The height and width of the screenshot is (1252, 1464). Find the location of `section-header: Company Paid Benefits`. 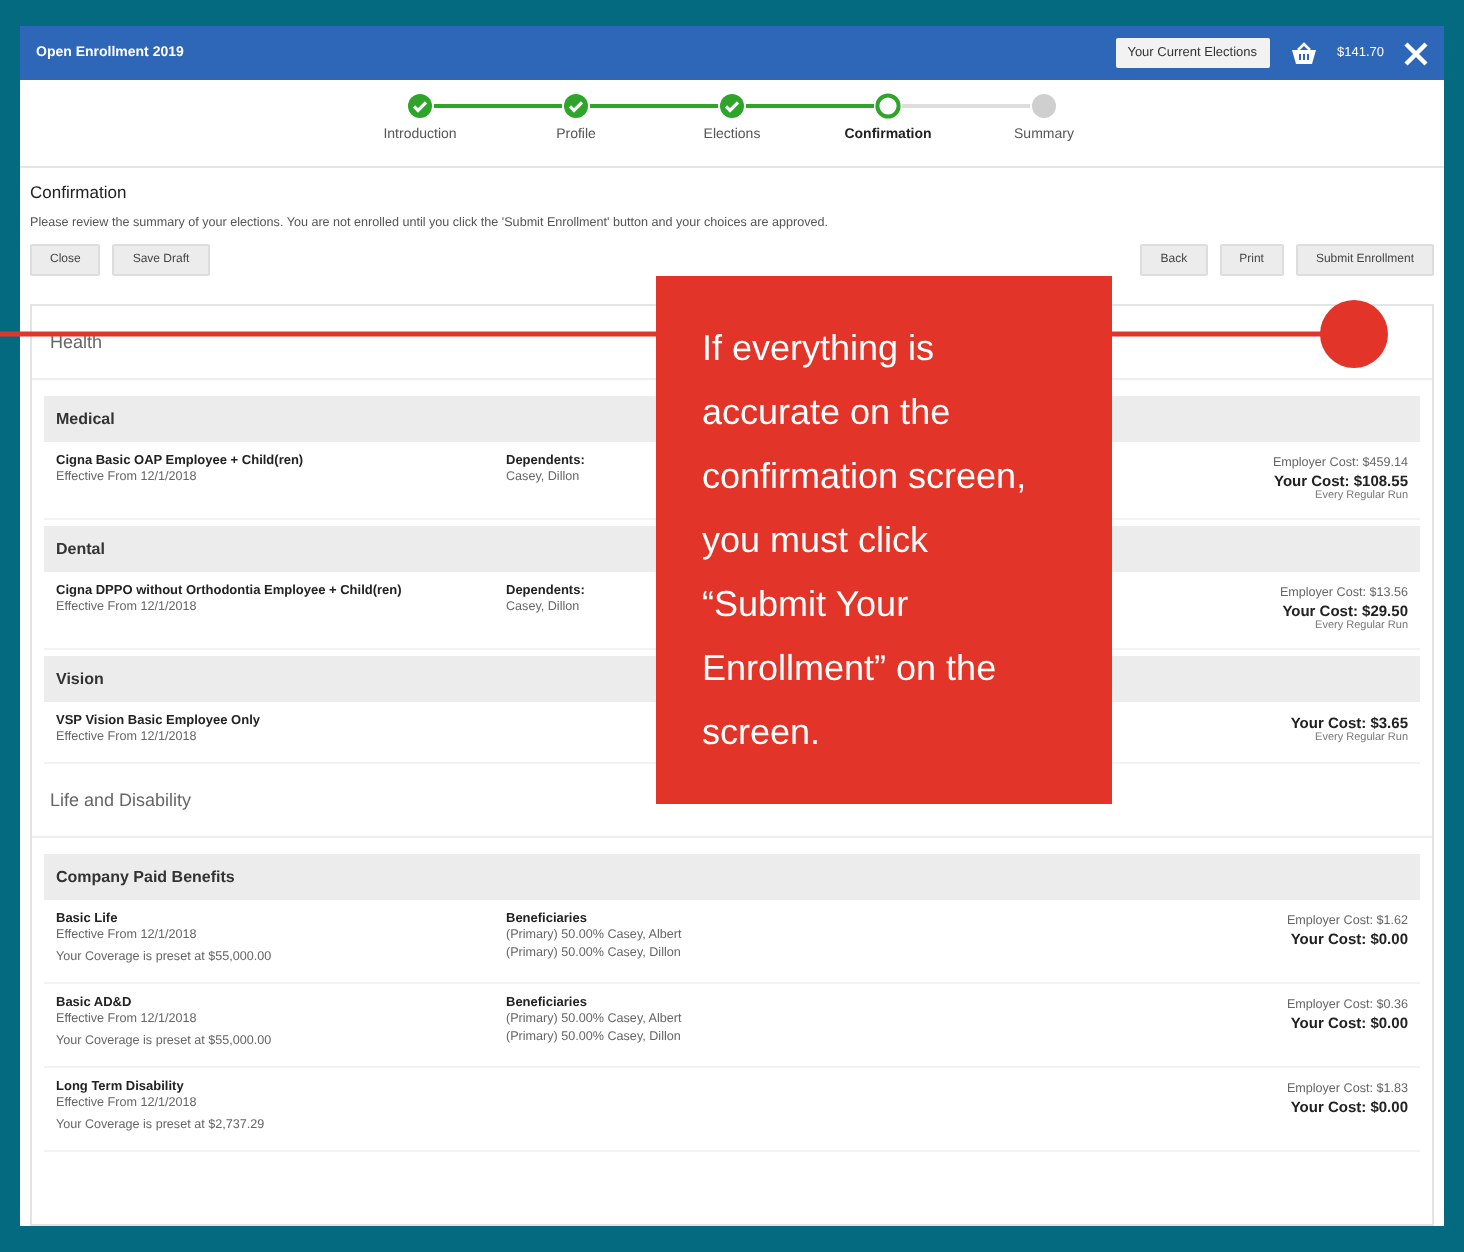

section-header: Company Paid Benefits is located at coordinates (732, 877).